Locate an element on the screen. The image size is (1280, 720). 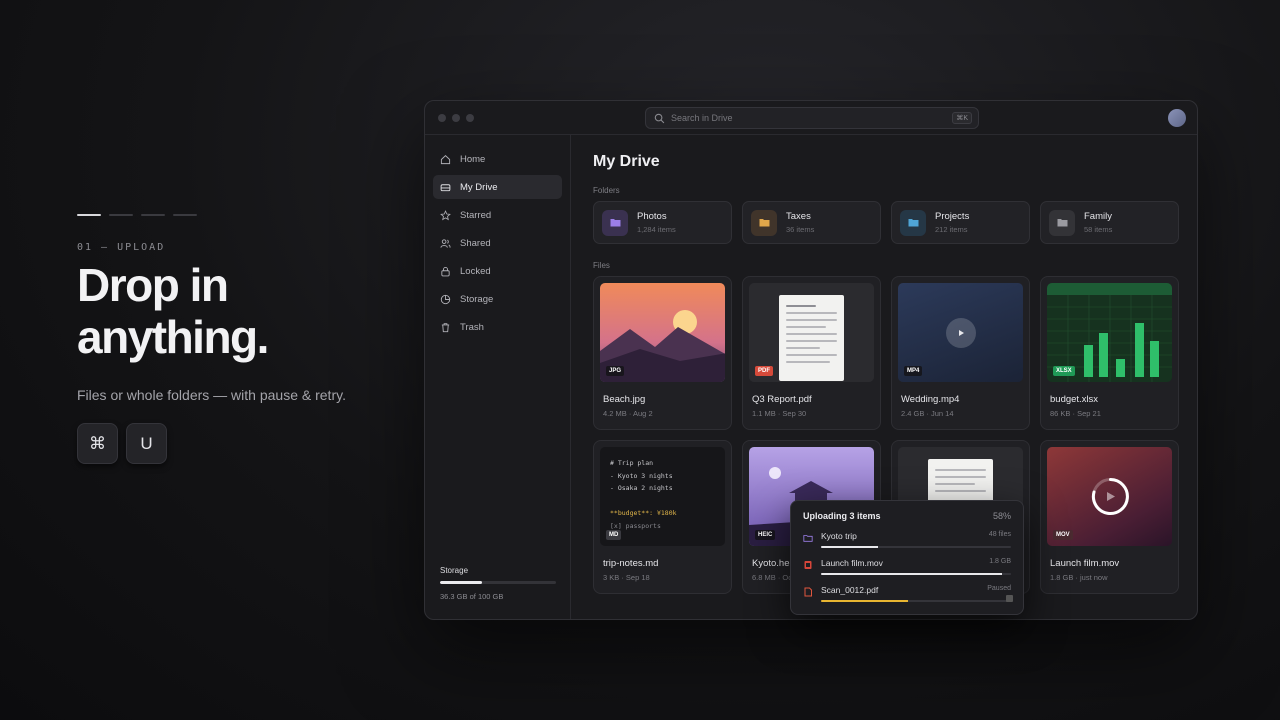
folder-card-taxes: Taxes 36 items is located at coordinates (811, 222).